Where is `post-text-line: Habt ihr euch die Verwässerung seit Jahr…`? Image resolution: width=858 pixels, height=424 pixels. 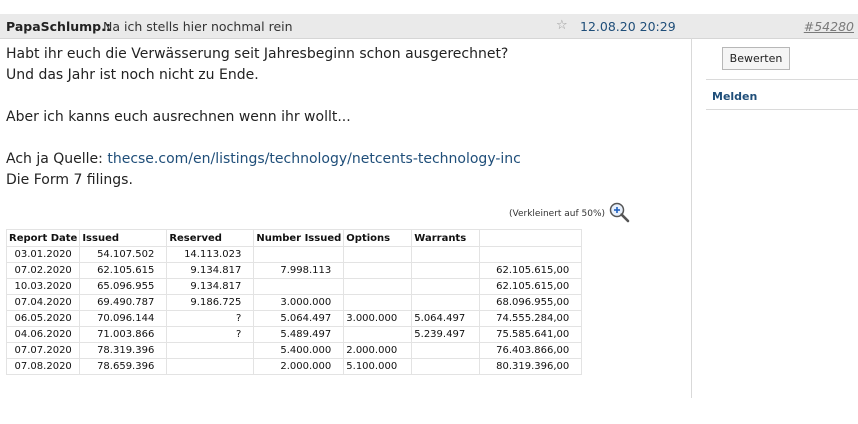 post-text-line: Habt ihr euch die Verwässerung seit Jahr… is located at coordinates (257, 54).